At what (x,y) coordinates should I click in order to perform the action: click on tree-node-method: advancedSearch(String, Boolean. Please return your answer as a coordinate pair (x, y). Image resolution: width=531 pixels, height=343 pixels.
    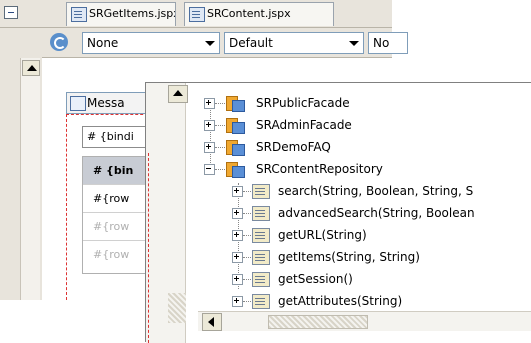
    Looking at the image, I should click on (381, 213).